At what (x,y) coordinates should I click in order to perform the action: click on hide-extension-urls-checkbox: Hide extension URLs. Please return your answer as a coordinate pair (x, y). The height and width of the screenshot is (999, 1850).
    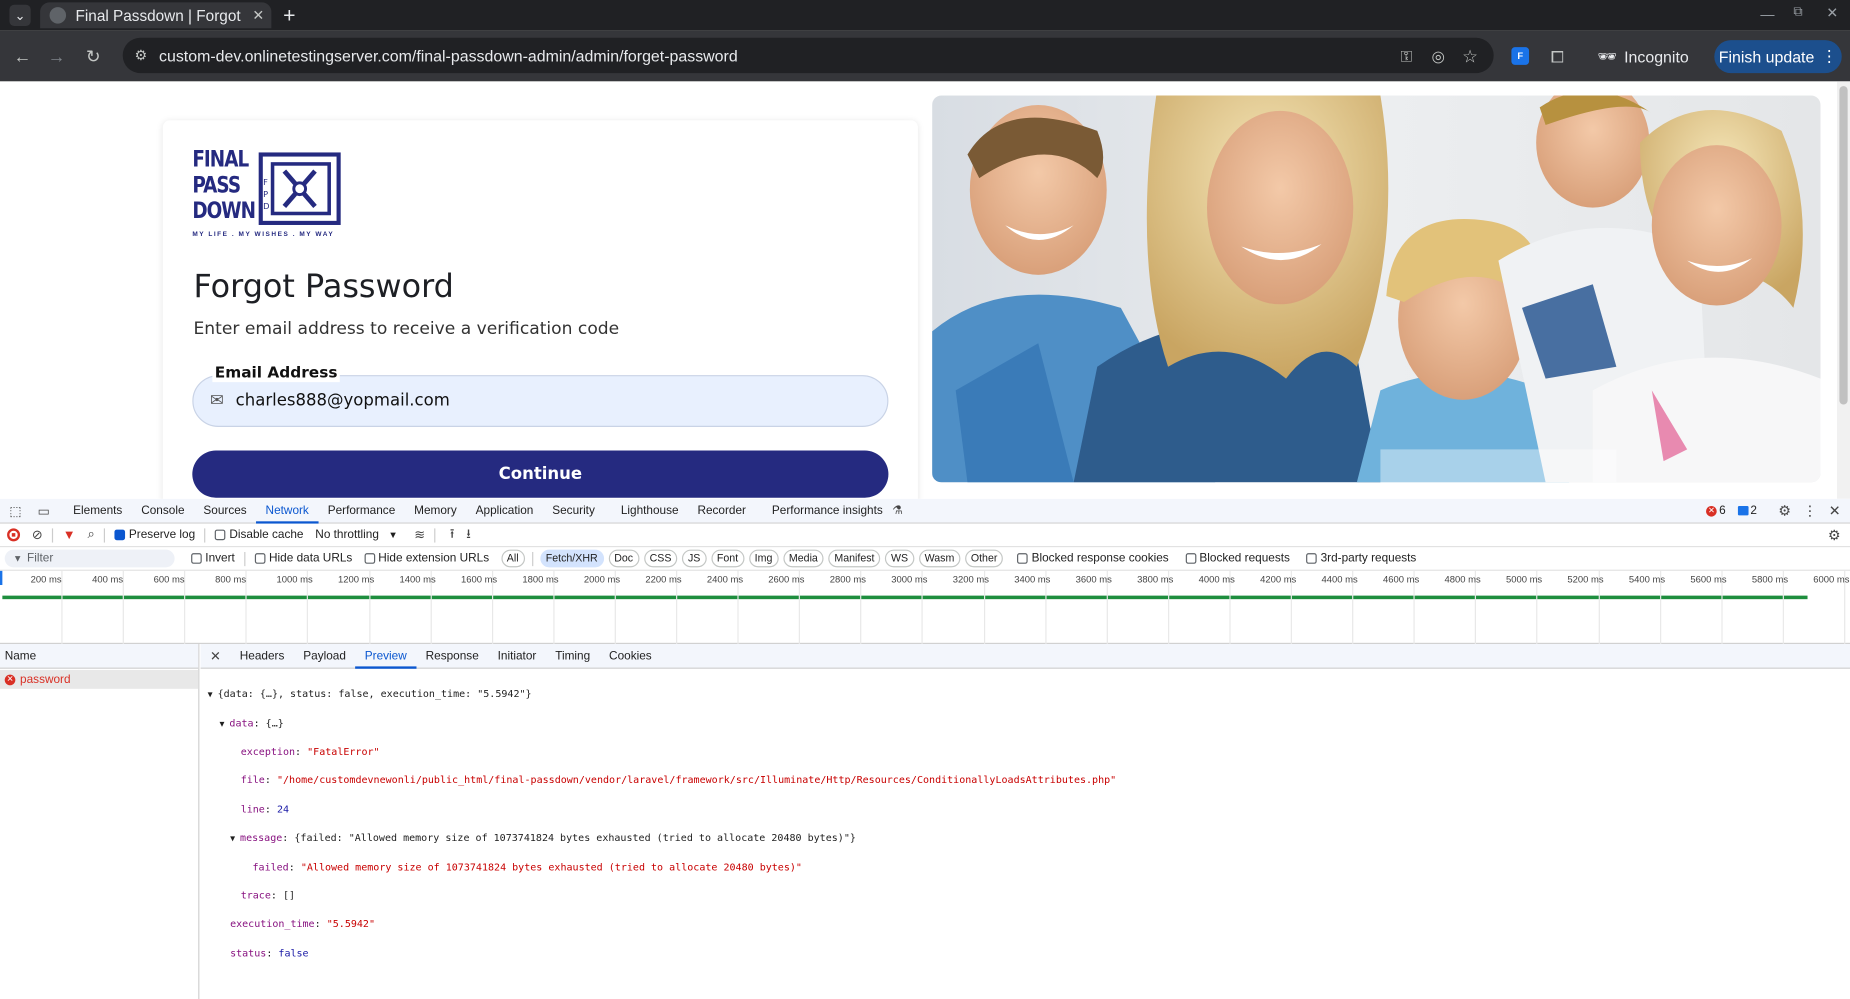
    Looking at the image, I should click on (426, 558).